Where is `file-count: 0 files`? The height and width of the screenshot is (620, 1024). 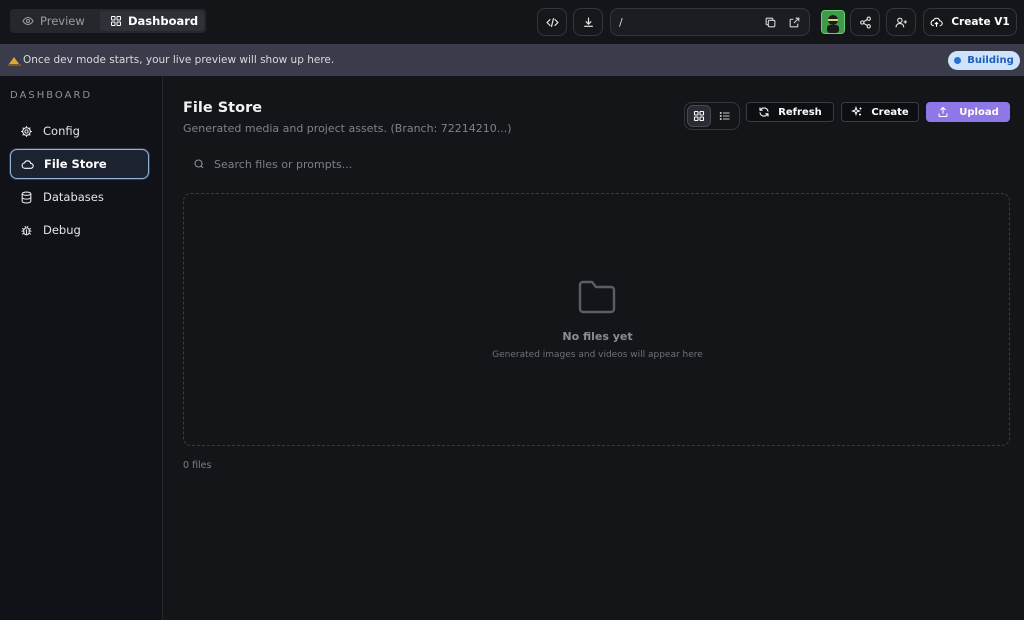 file-count: 0 files is located at coordinates (197, 465).